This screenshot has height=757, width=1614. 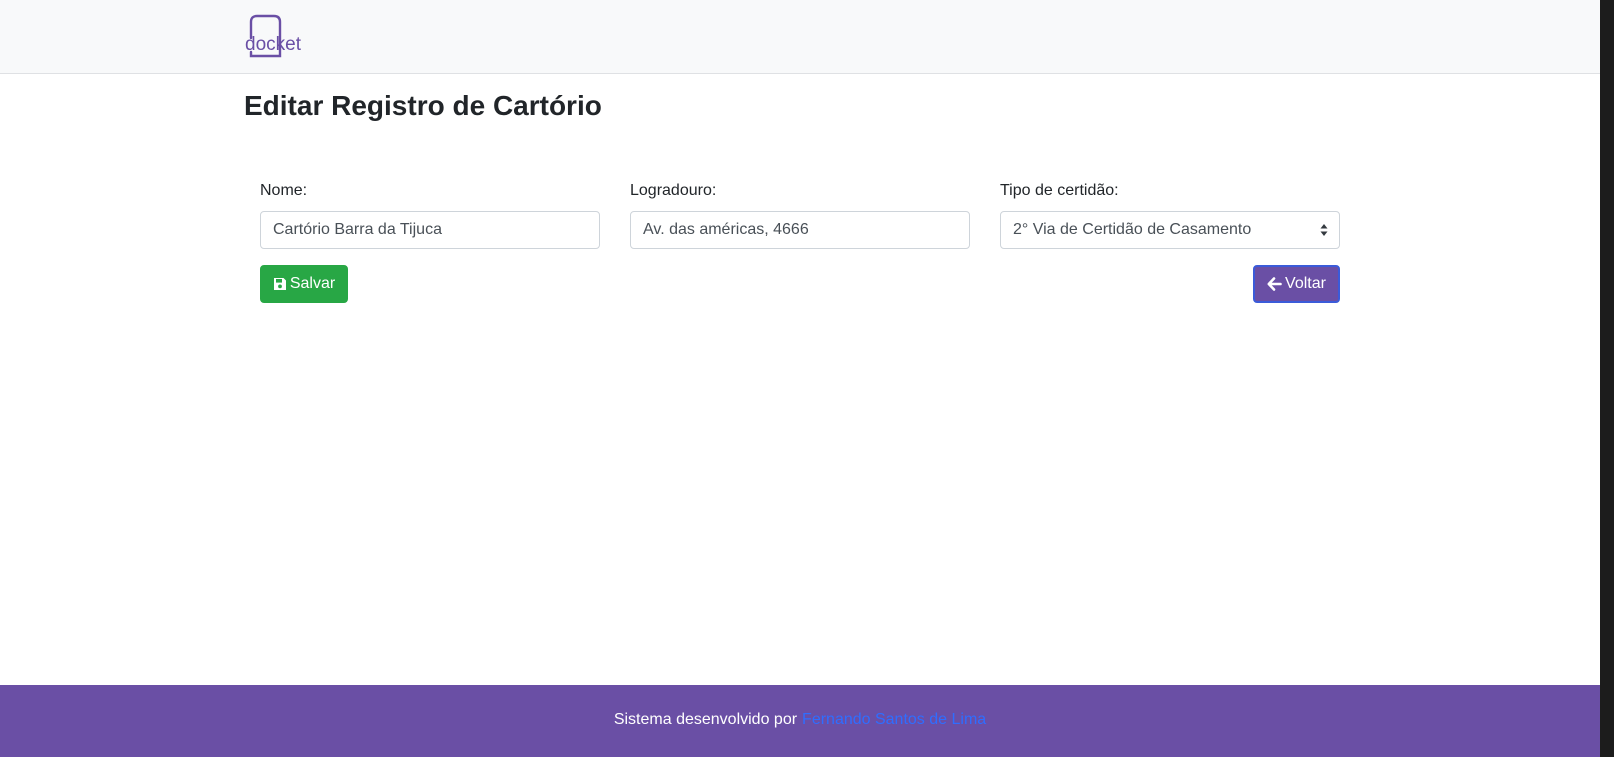 What do you see at coordinates (673, 190) in the screenshot?
I see `logradouro-label: Logradouro:` at bounding box center [673, 190].